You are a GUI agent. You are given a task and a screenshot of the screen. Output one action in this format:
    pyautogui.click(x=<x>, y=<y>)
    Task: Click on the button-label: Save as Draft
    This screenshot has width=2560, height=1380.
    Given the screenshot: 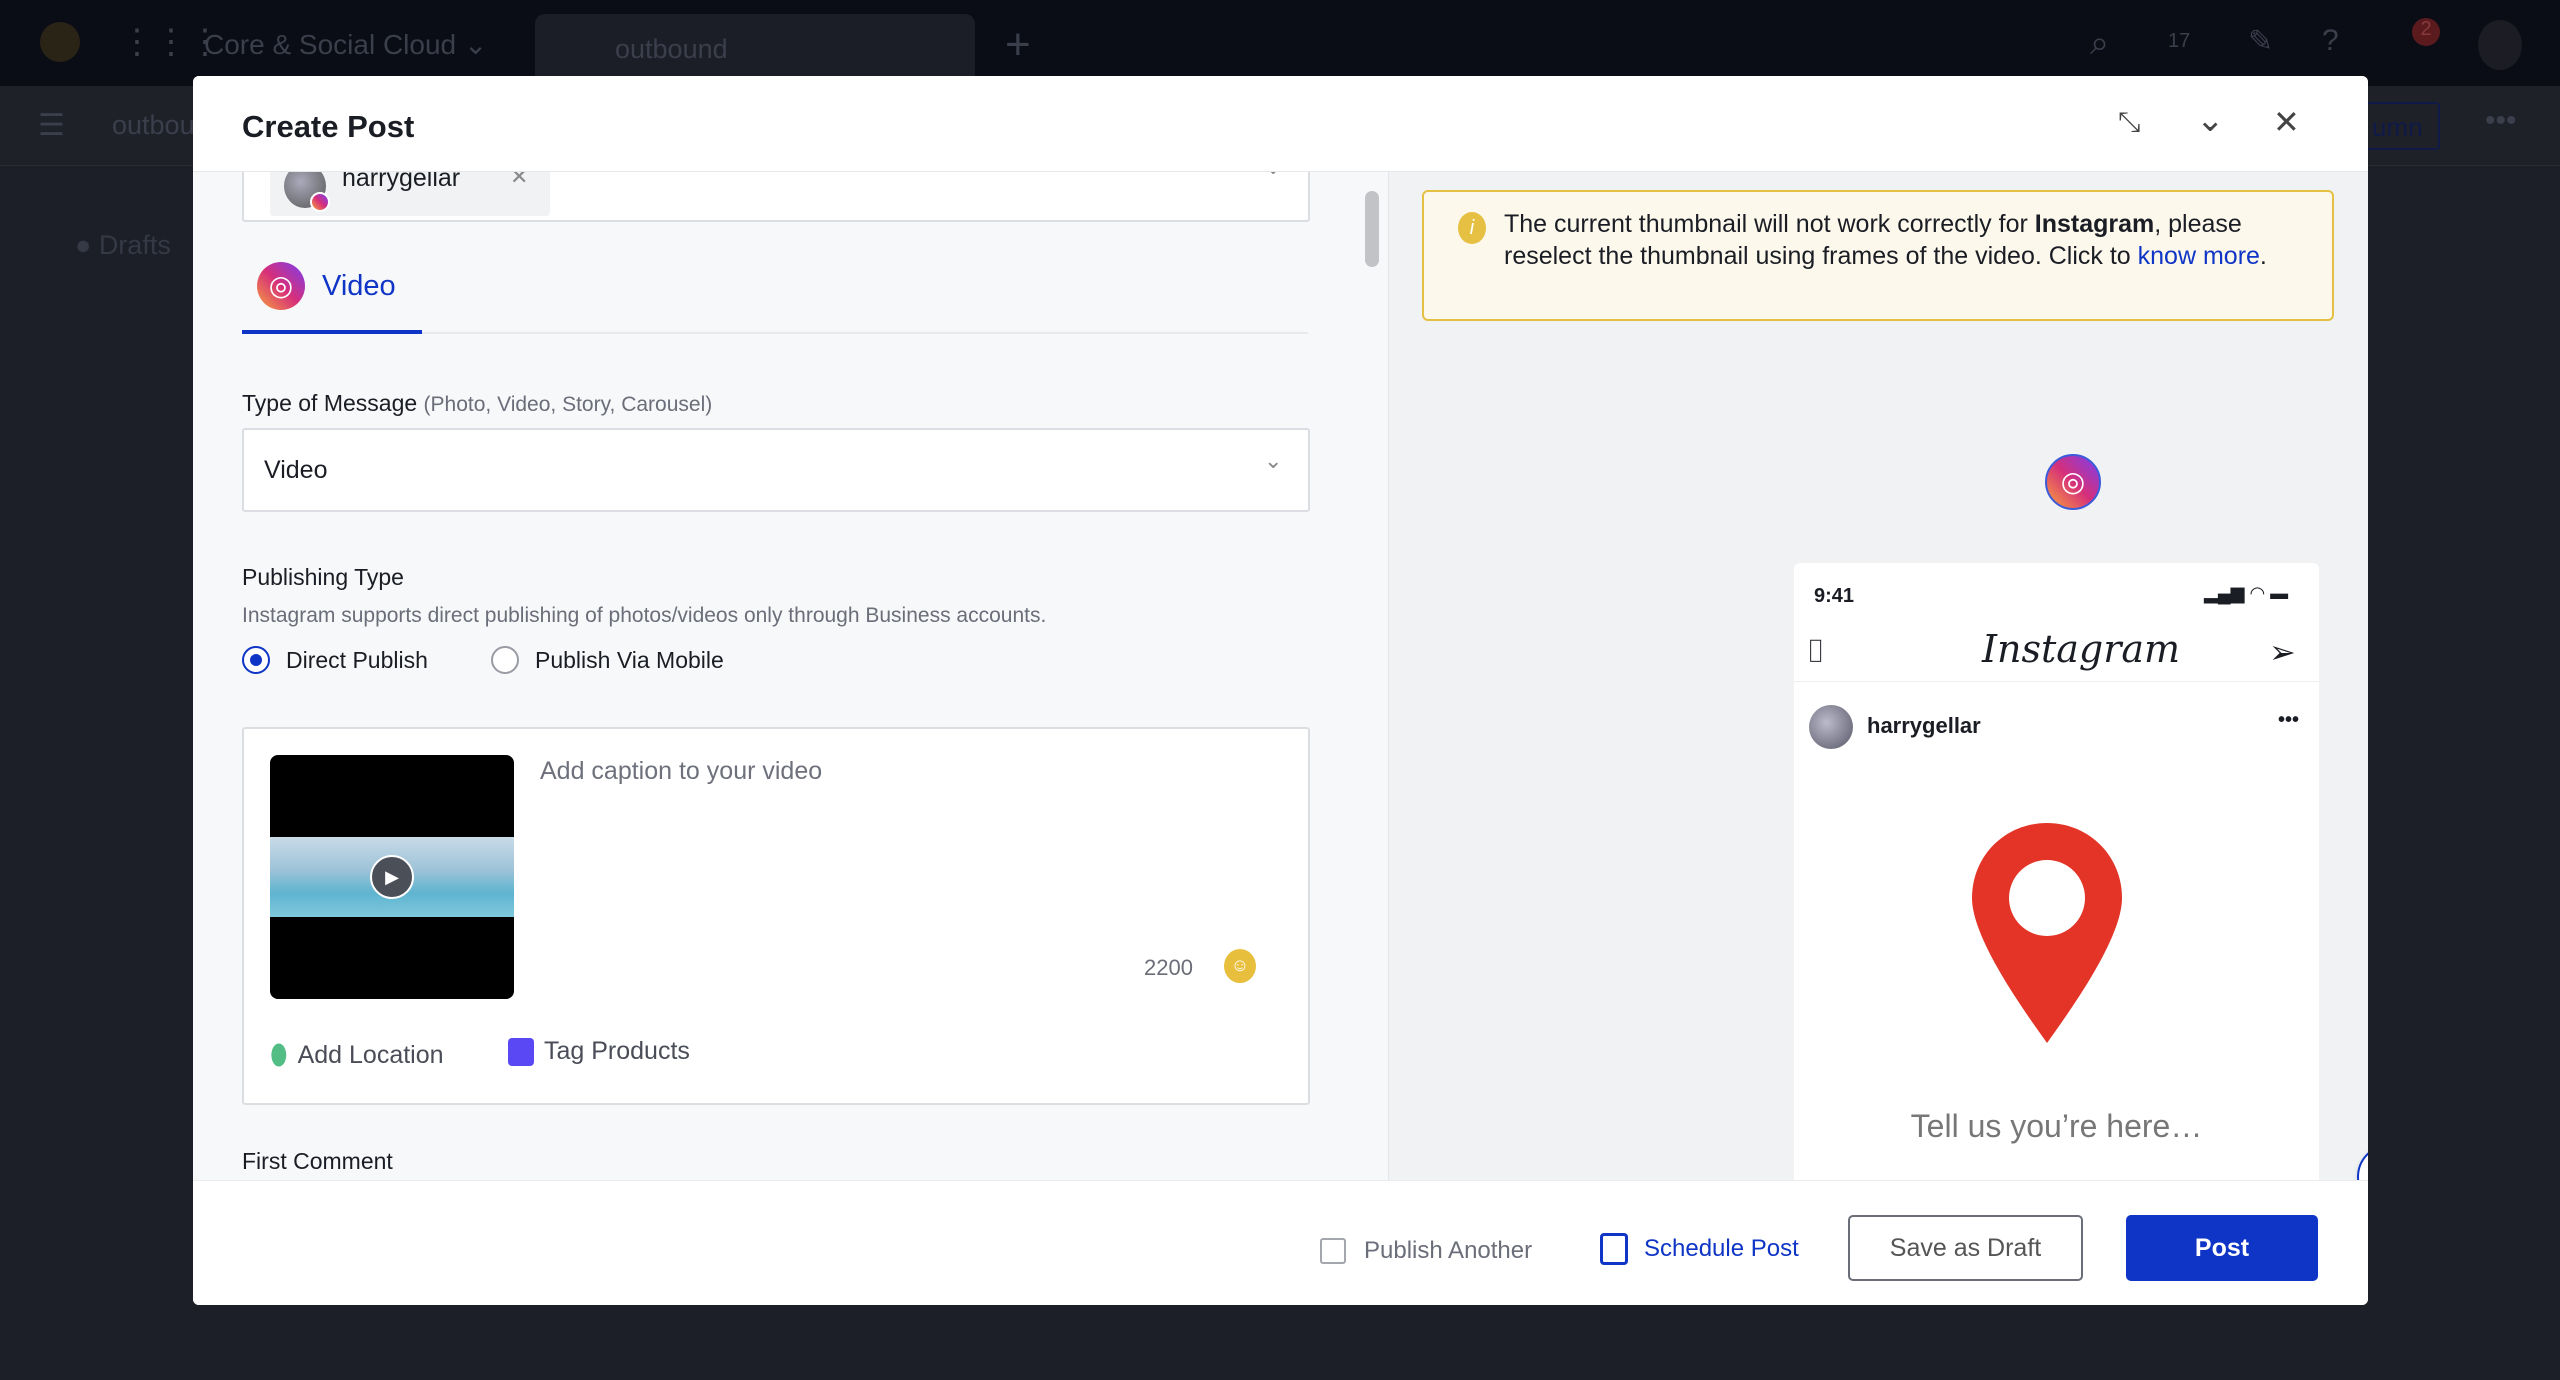 What is the action you would take?
    pyautogui.click(x=1965, y=1247)
    